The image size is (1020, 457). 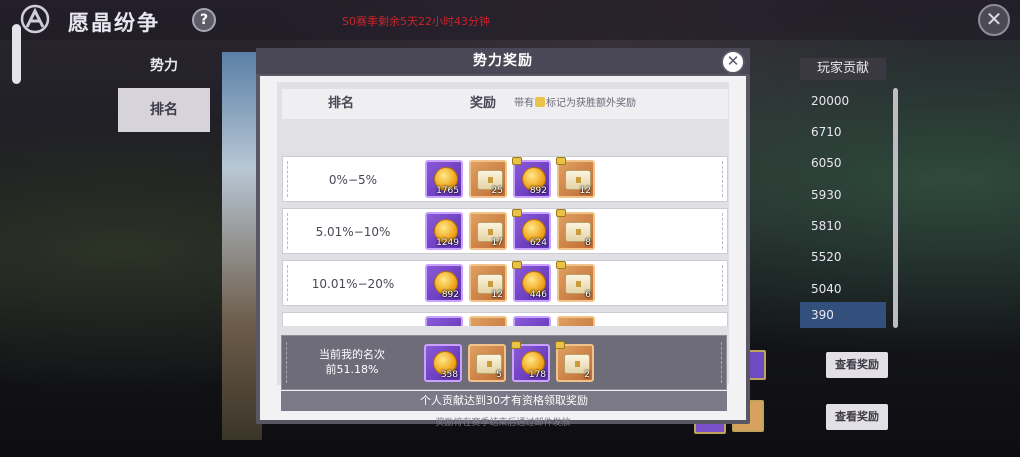 I want to click on rank-range: 5.01%−10%, so click(x=353, y=232).